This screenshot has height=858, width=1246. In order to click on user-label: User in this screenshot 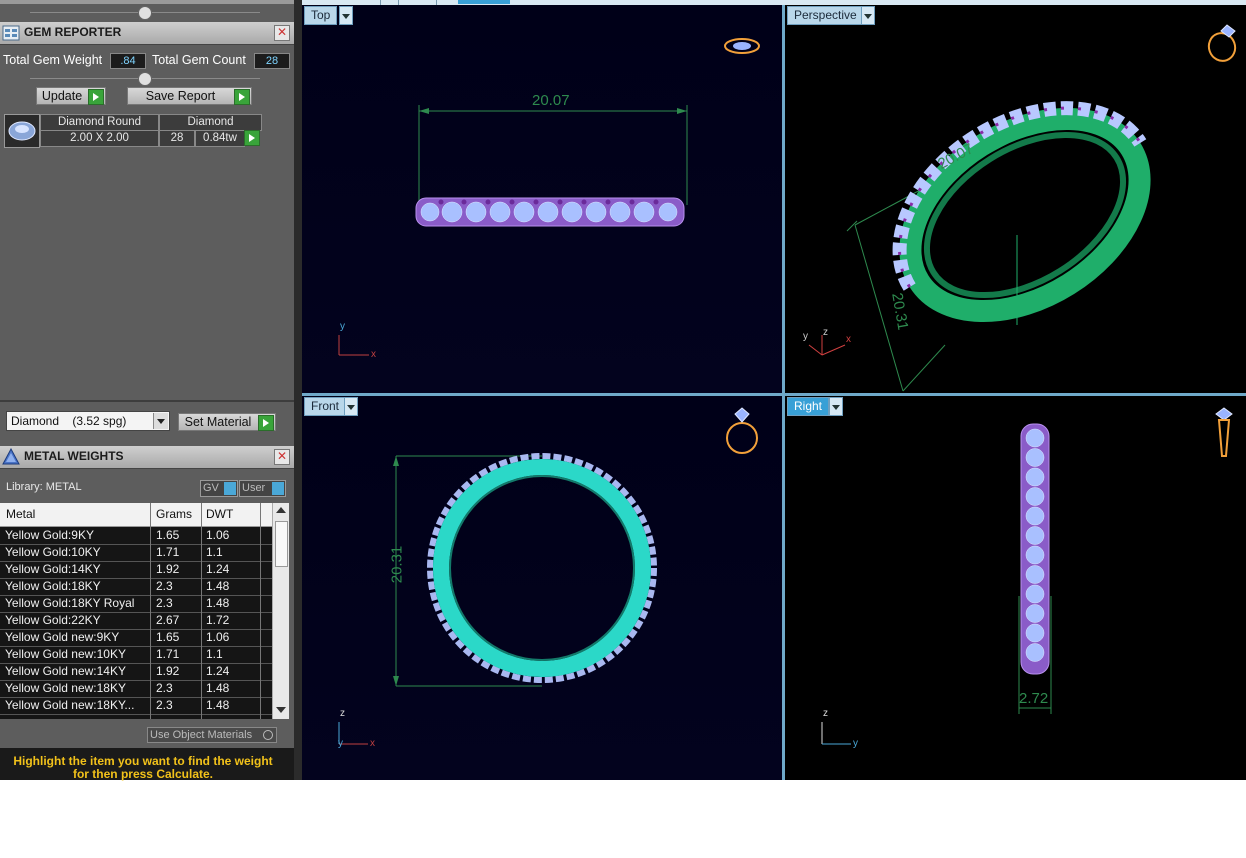, I will do `click(254, 488)`.